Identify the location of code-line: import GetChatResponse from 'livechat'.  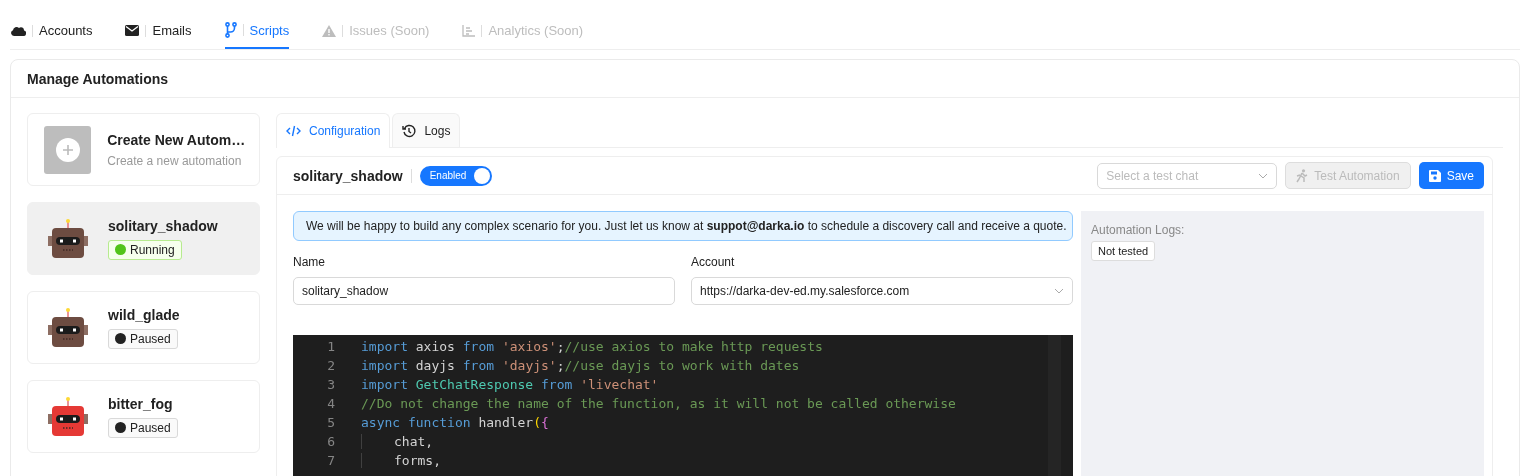
(510, 384).